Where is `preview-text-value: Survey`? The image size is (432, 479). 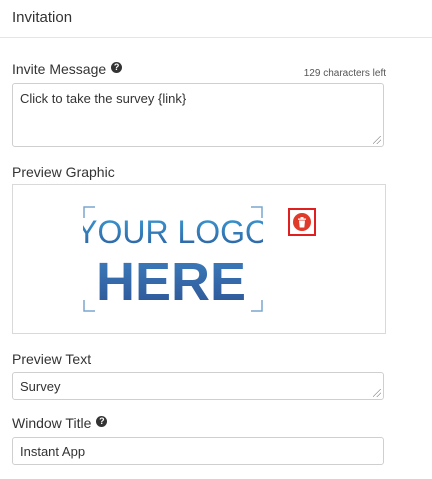
preview-text-value: Survey is located at coordinates (40, 386).